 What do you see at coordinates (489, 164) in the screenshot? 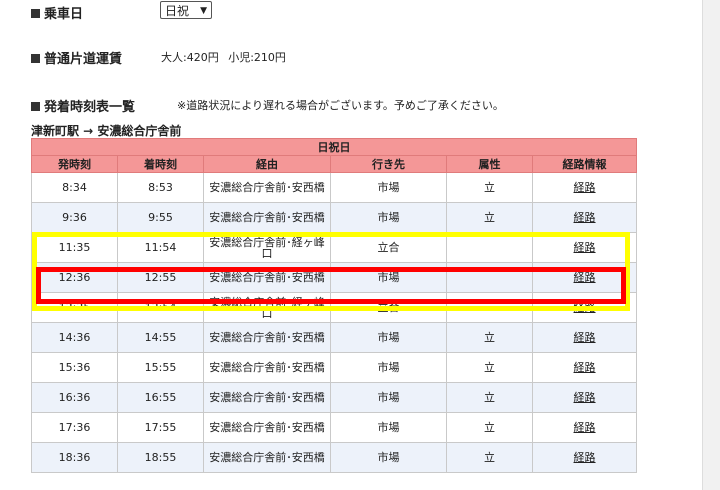
I see `col-header-attribute: 属性` at bounding box center [489, 164].